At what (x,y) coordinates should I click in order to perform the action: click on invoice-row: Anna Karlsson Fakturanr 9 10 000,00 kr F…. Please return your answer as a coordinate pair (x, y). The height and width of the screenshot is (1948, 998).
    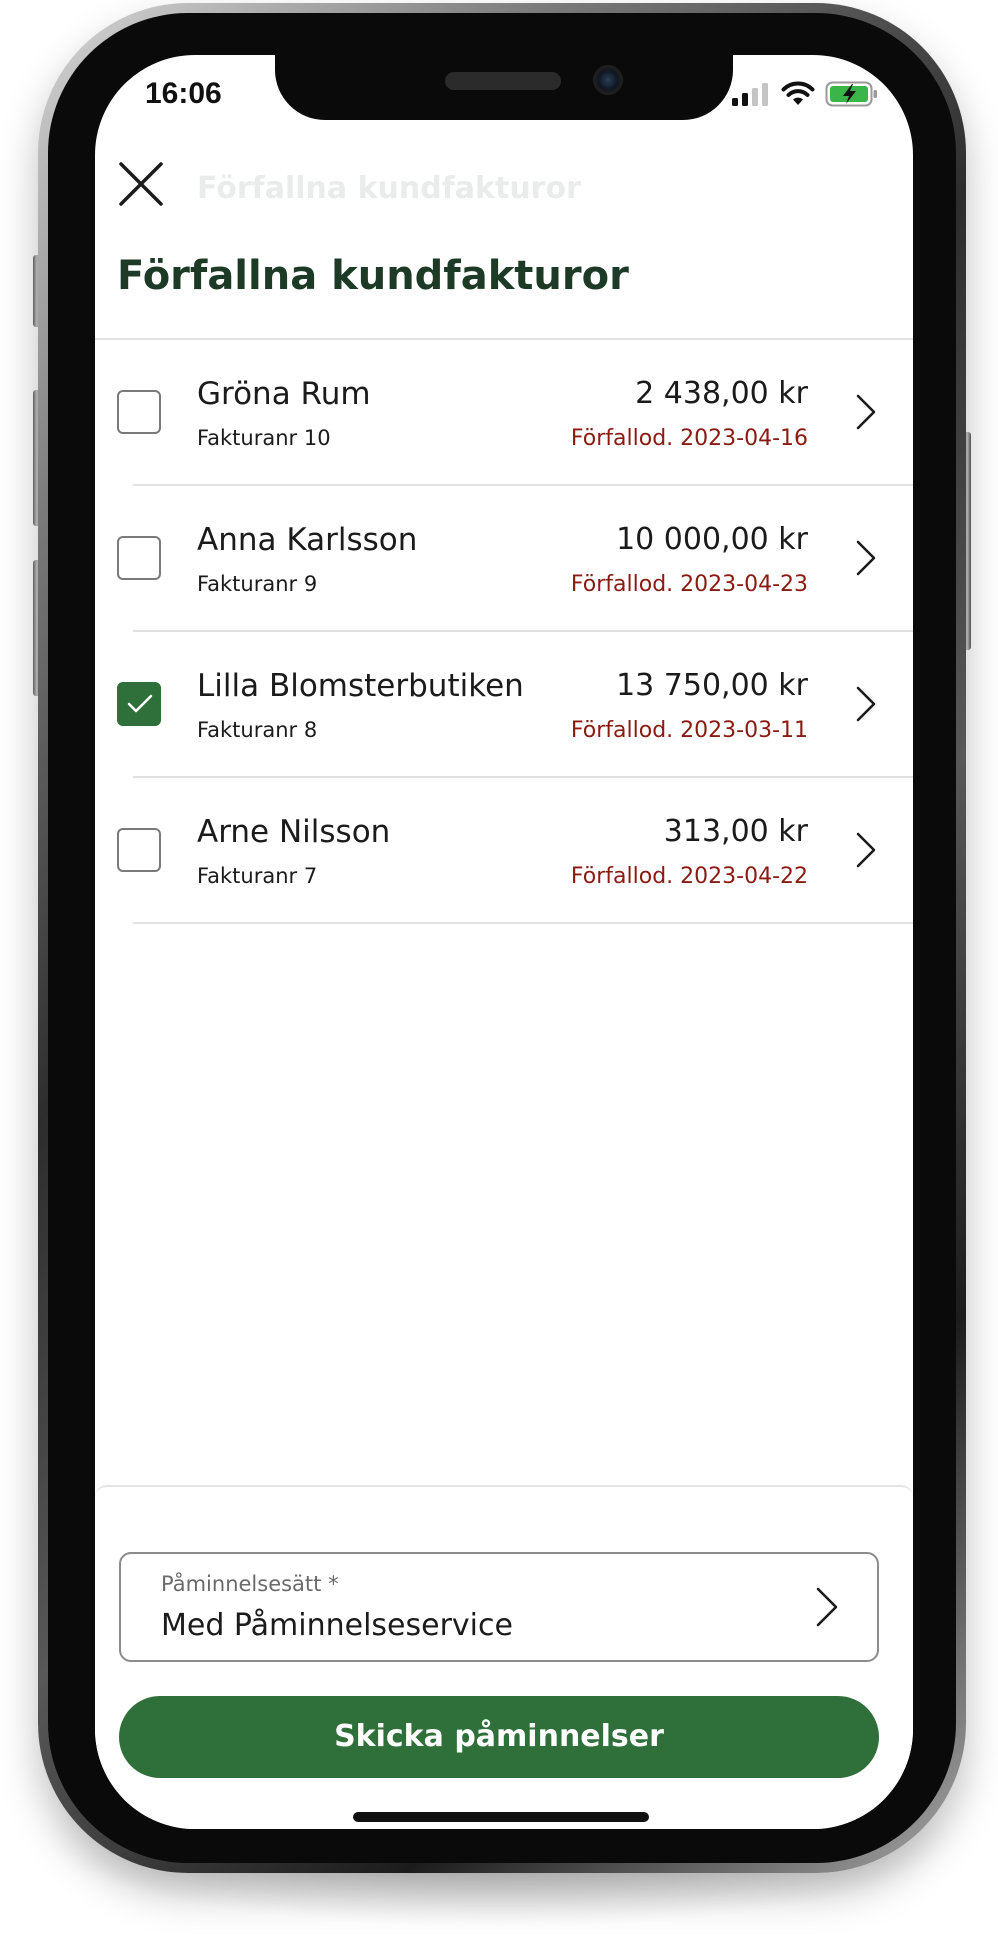
    Looking at the image, I should click on (504, 559).